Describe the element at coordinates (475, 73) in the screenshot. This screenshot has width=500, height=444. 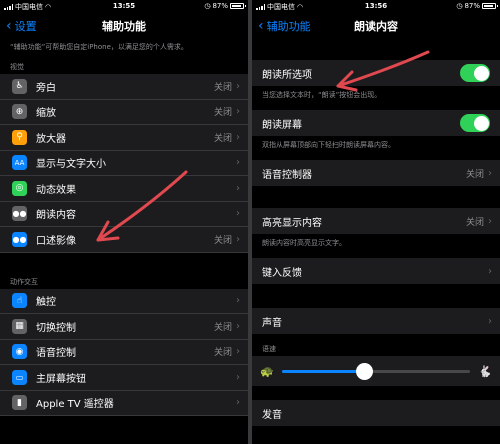
I see `speak-selection-toggle` at that location.